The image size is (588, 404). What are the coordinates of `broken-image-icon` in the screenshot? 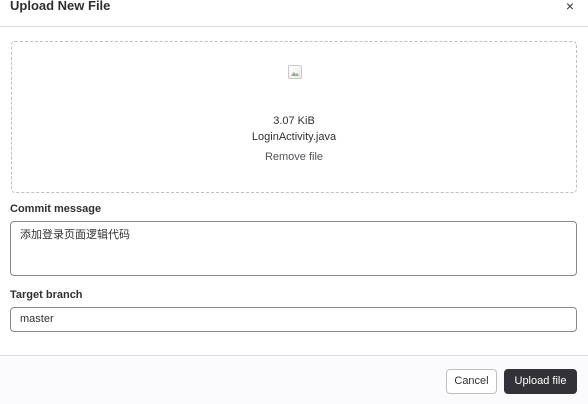 It's located at (295, 72).